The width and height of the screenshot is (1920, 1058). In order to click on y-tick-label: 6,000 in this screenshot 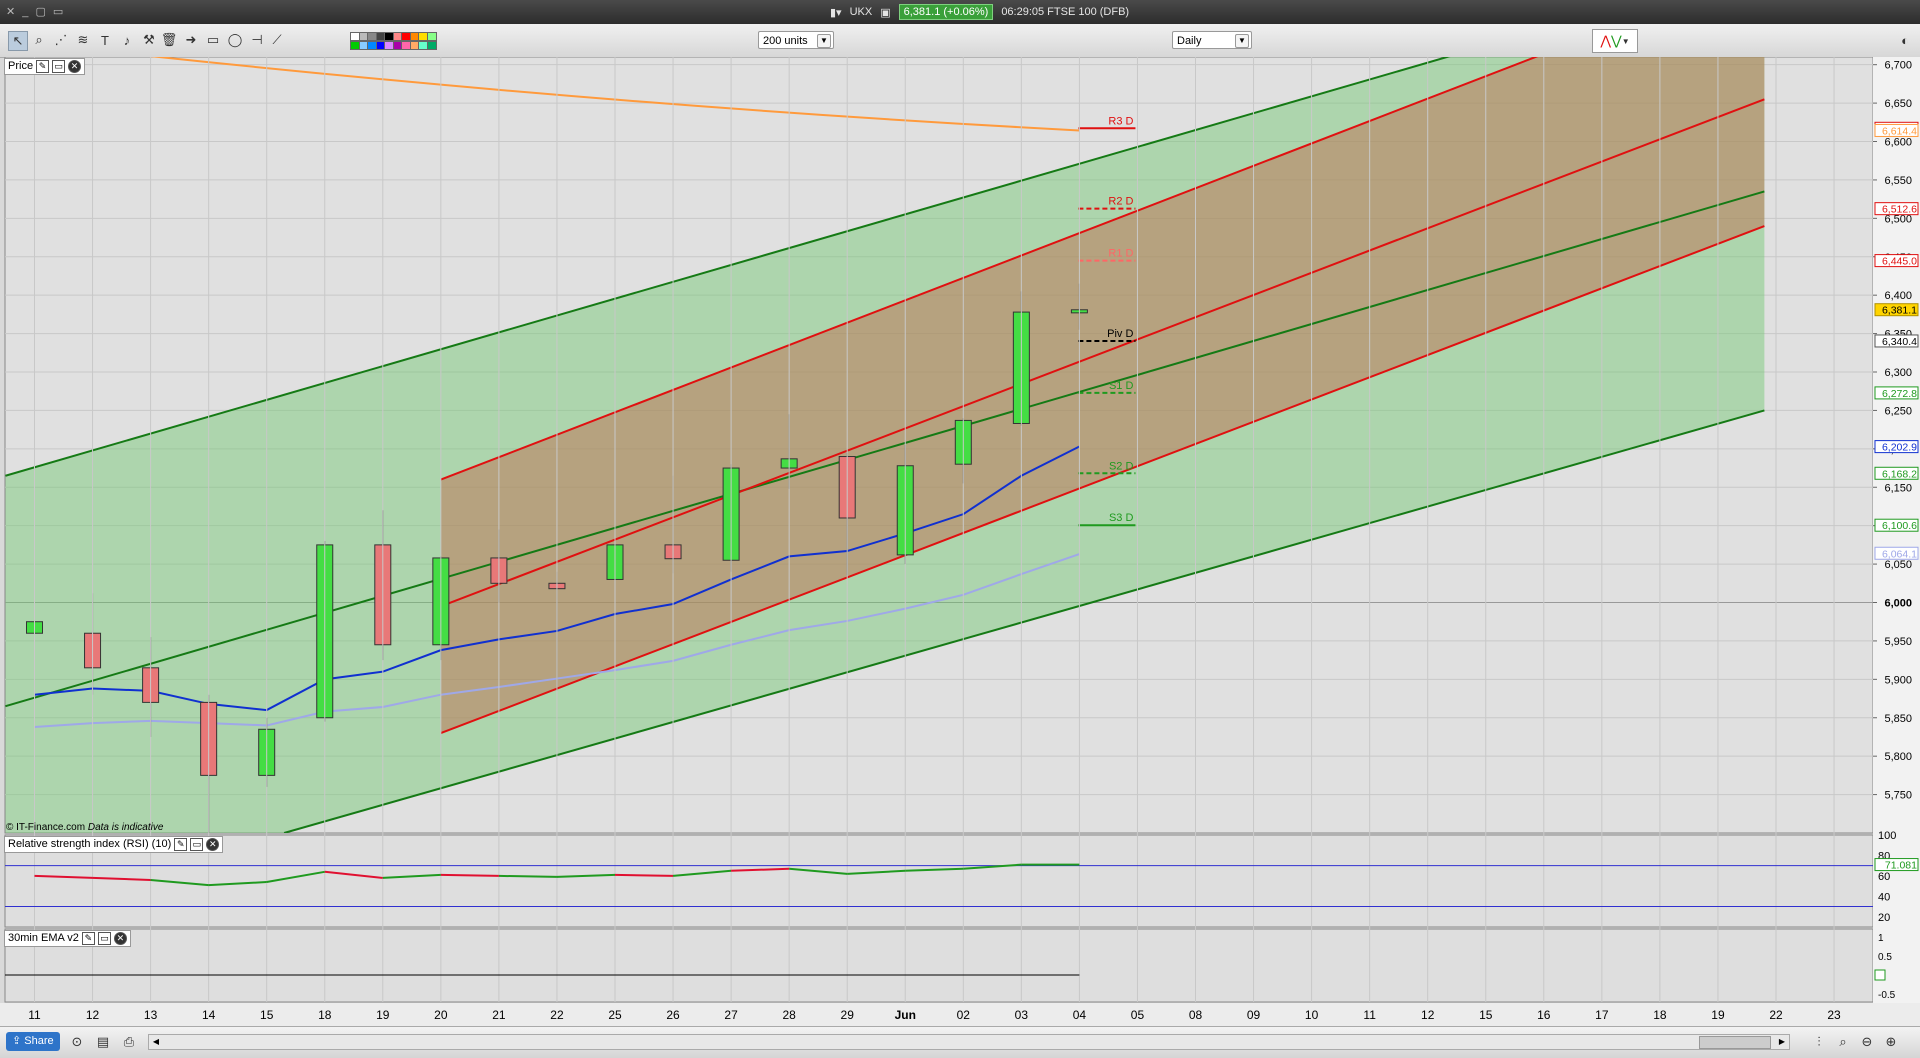, I will do `click(1898, 604)`.